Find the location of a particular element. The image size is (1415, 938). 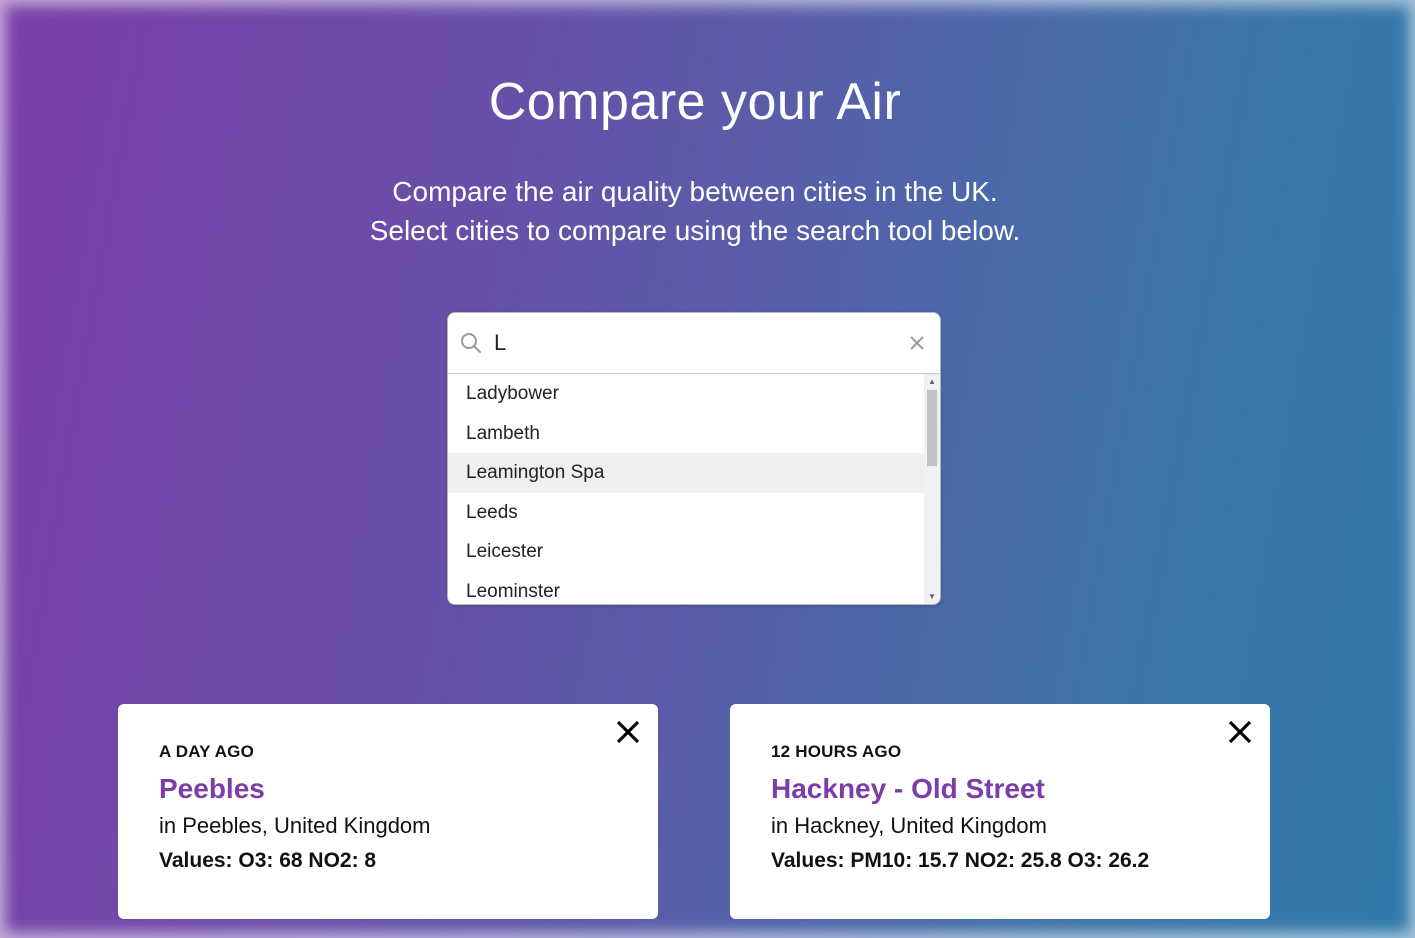

card-values: Values: O3: 68 NO2: 8 is located at coordinates (268, 860).